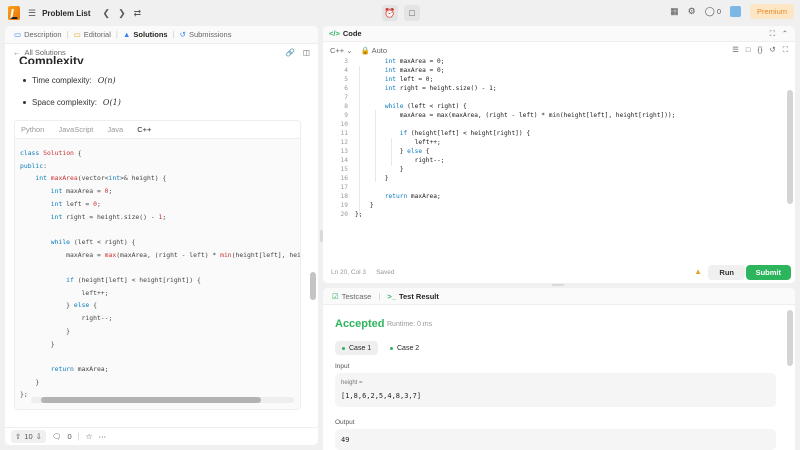  I want to click on split-view-icon: ◫, so click(306, 52).